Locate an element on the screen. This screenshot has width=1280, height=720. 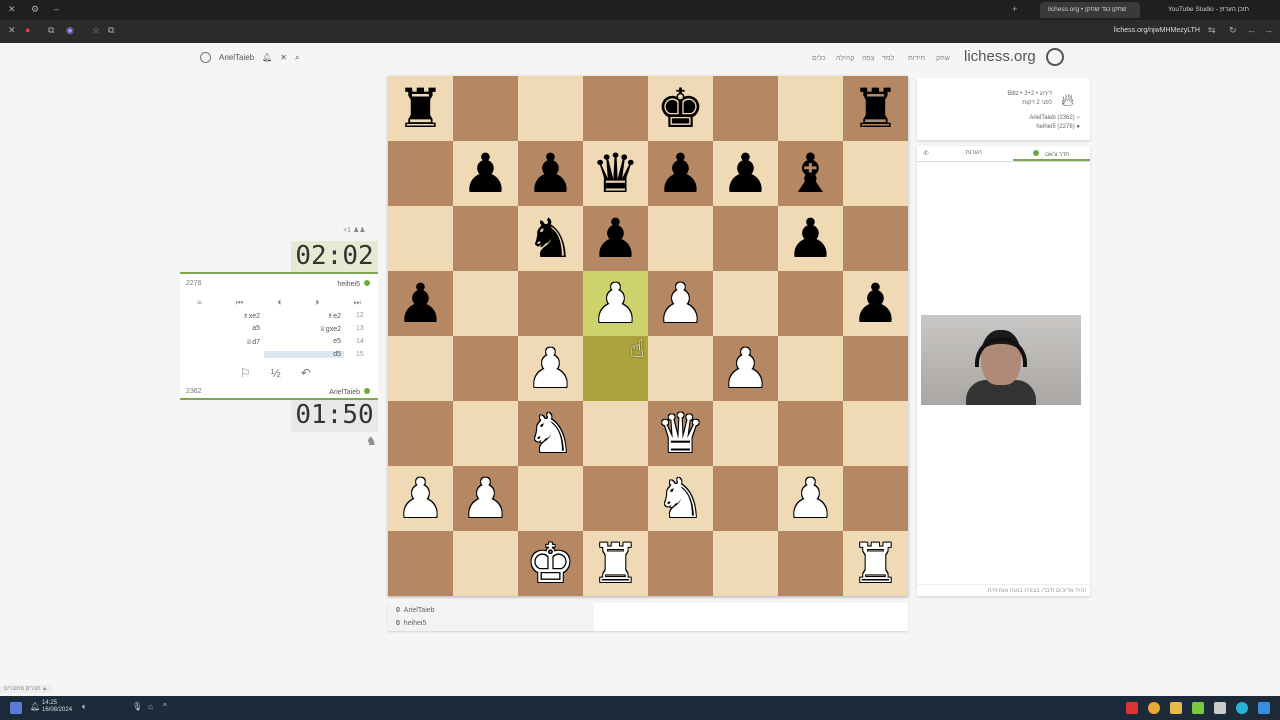
square-b3 is located at coordinates (485, 433).